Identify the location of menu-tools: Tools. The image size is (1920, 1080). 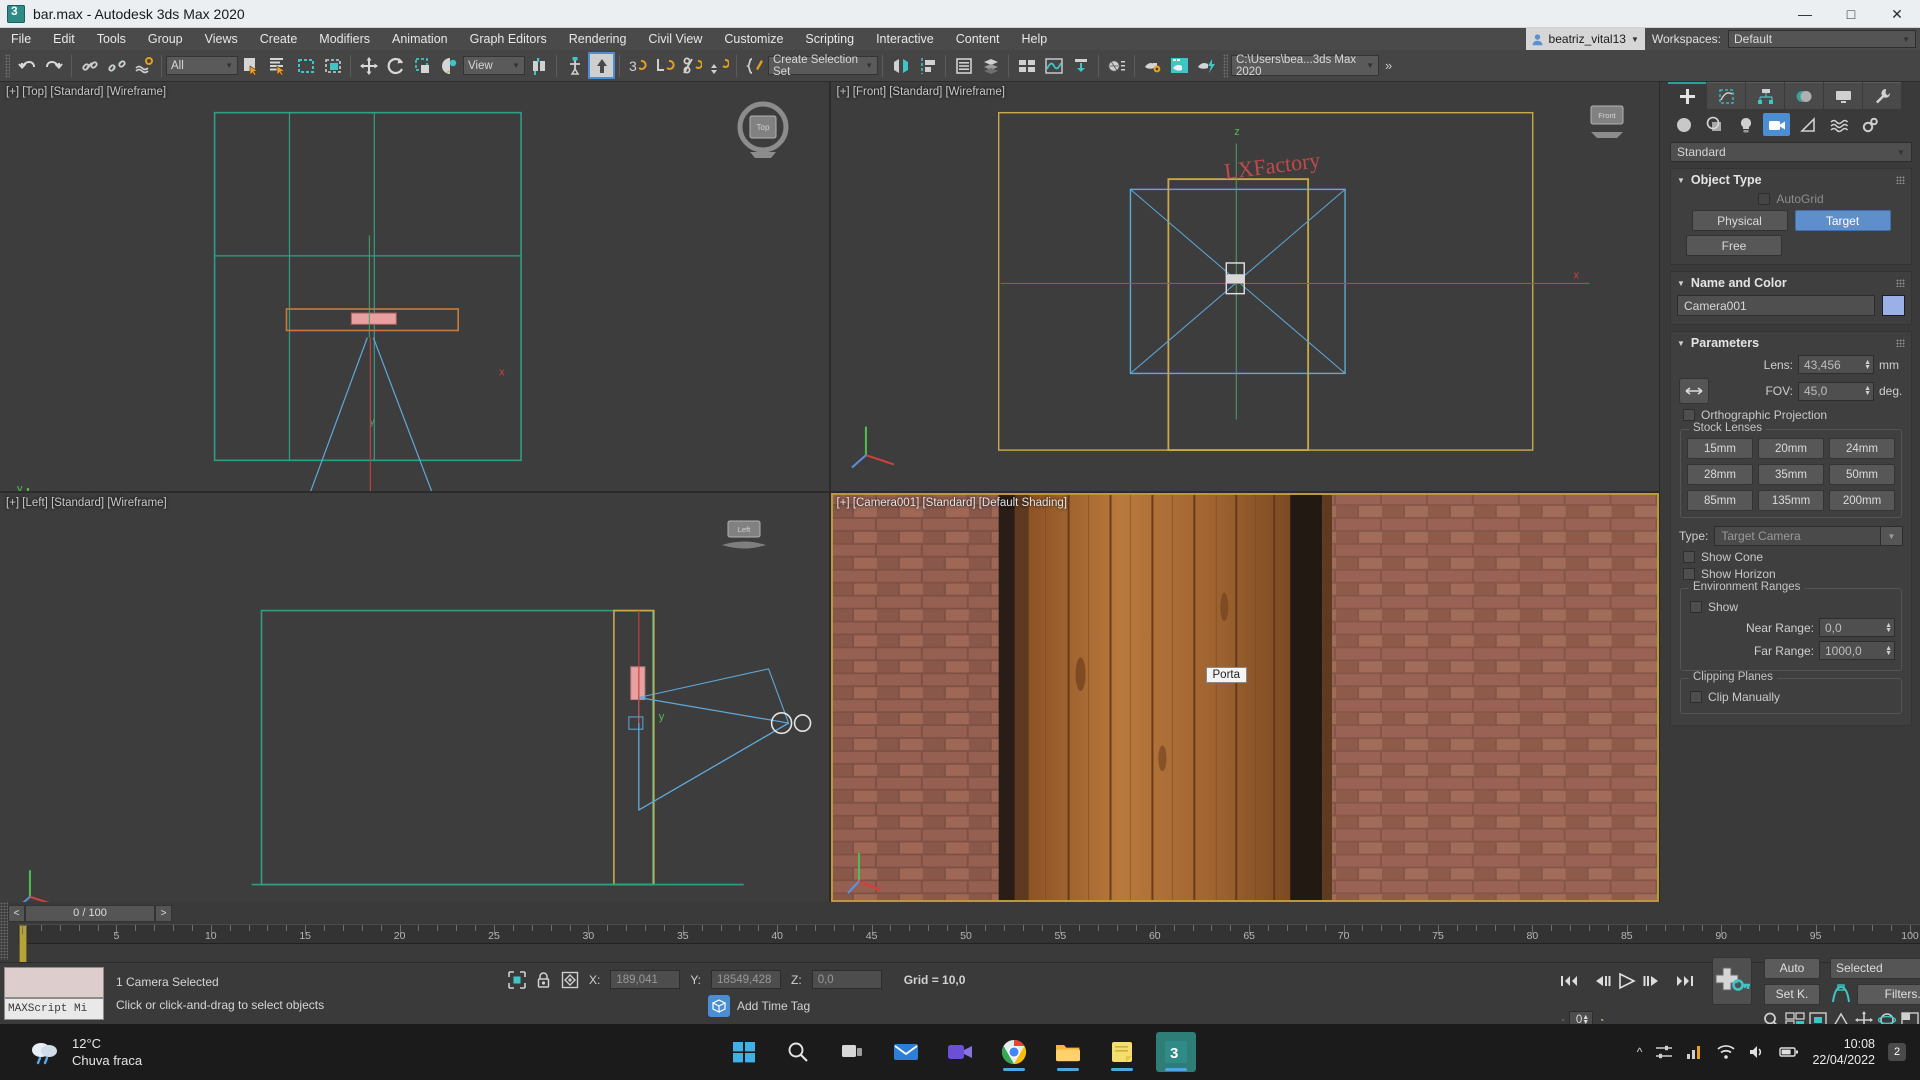
(111, 39).